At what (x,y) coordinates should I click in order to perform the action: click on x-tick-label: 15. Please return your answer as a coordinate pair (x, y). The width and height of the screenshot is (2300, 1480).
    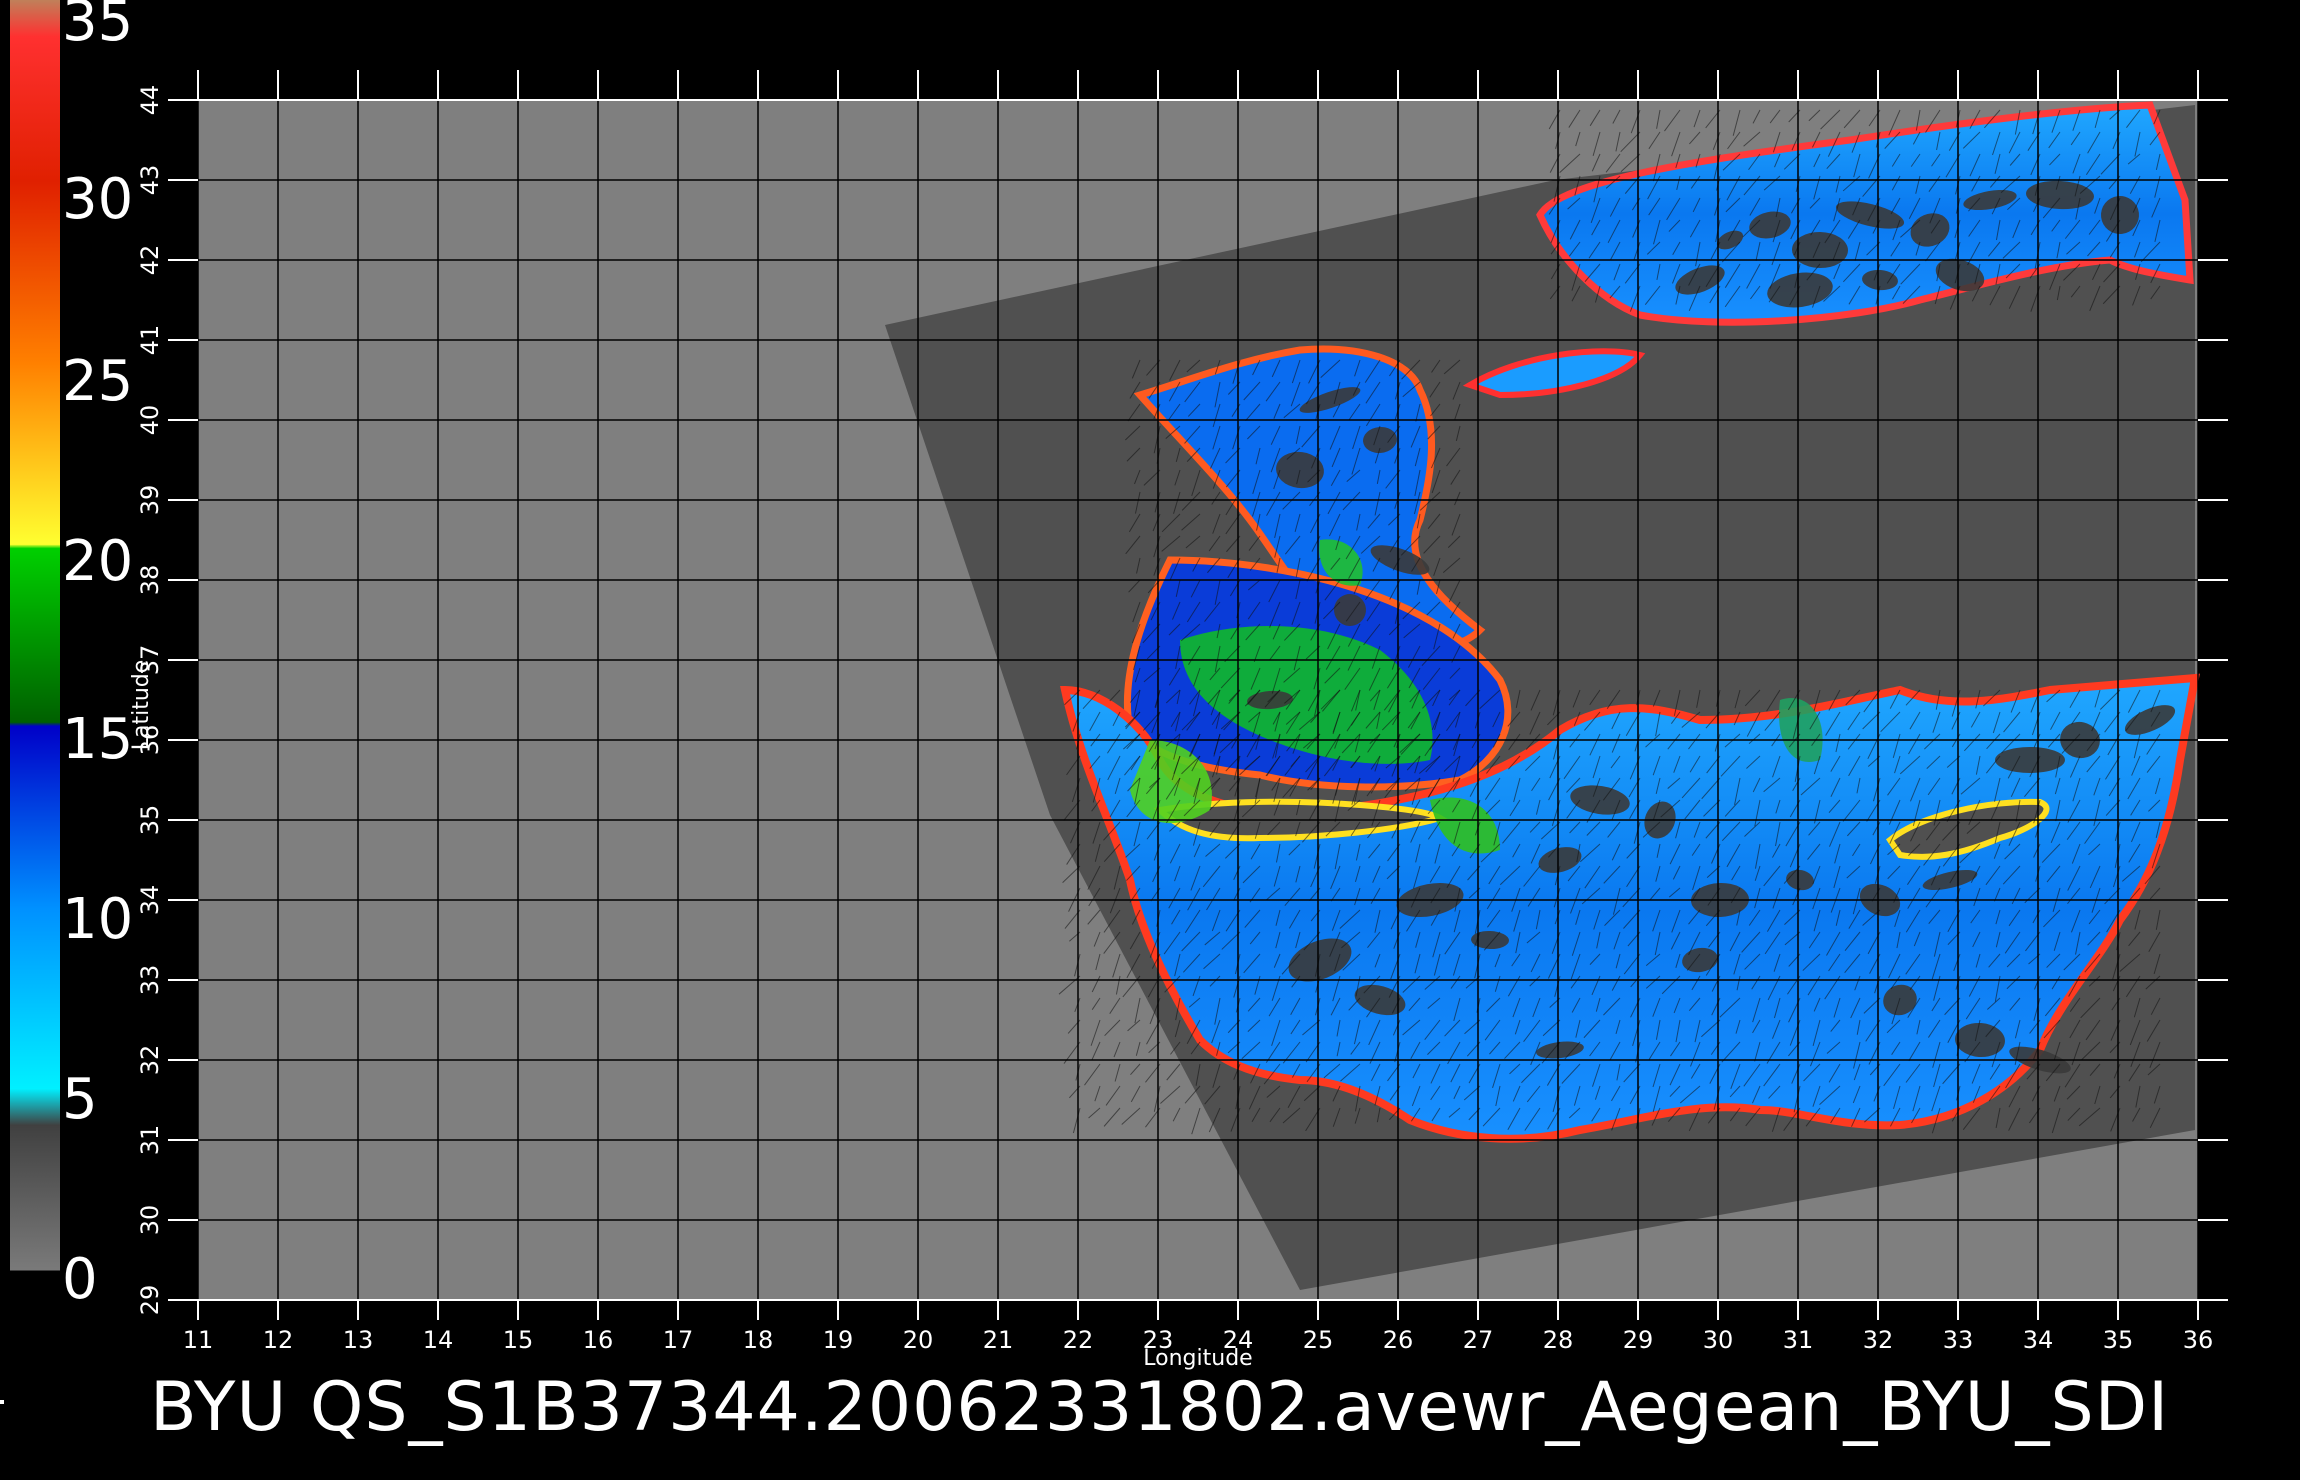
    Looking at the image, I should click on (518, 1340).